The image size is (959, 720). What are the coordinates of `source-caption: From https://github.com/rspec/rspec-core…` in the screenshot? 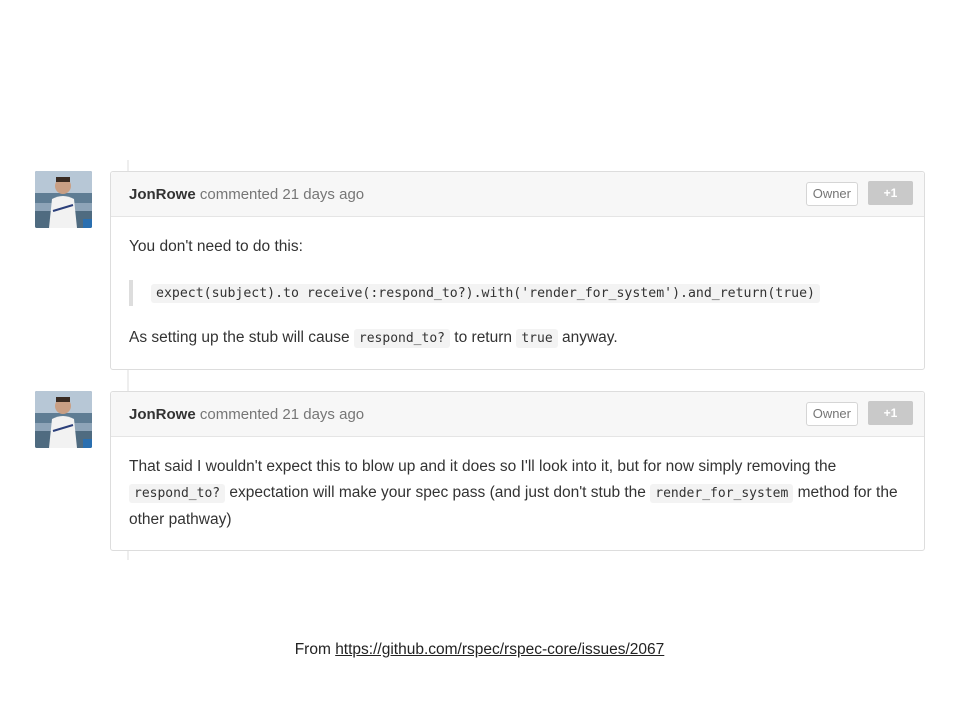 It's located at (479, 650).